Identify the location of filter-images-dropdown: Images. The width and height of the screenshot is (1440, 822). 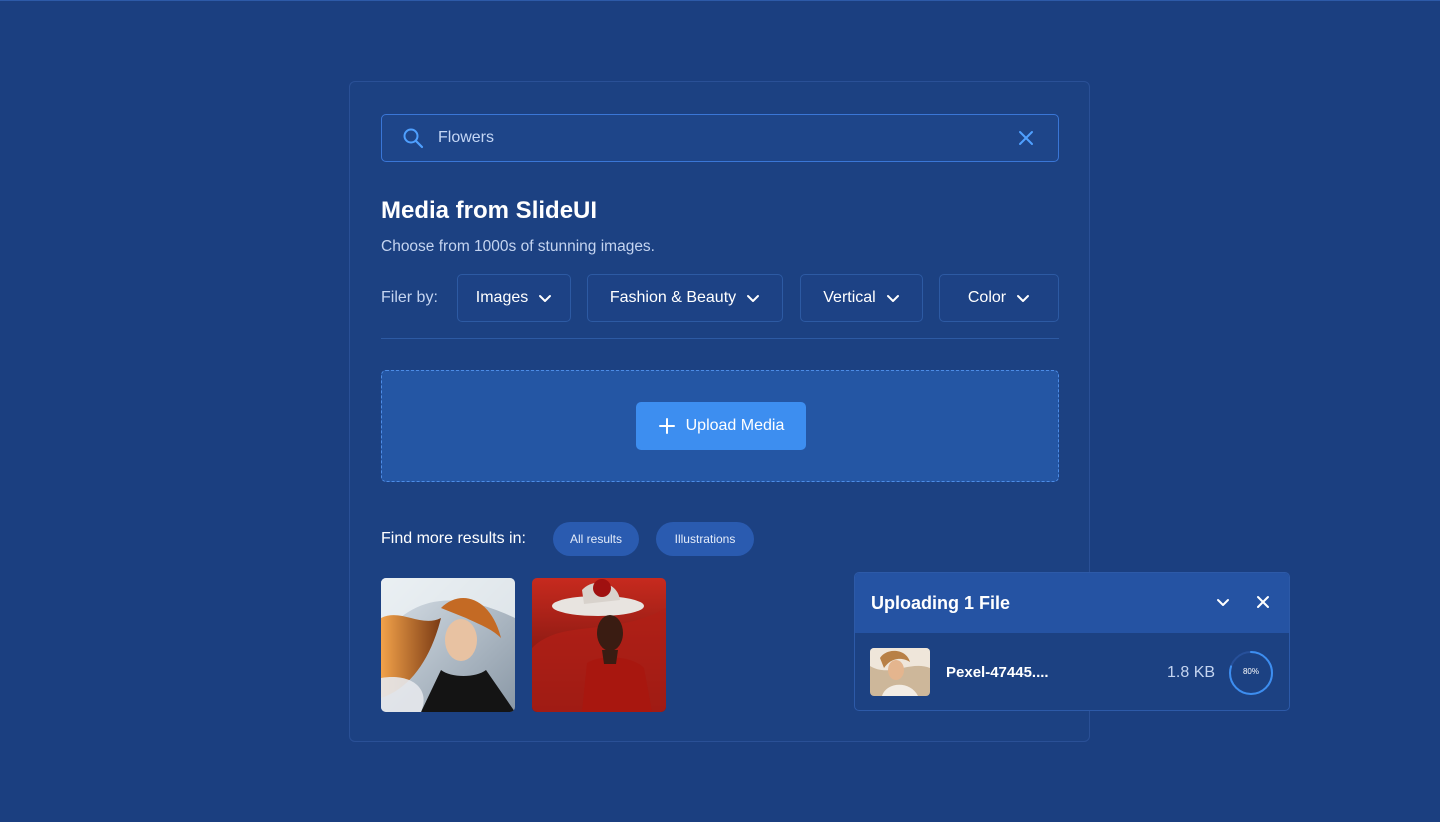
(514, 298).